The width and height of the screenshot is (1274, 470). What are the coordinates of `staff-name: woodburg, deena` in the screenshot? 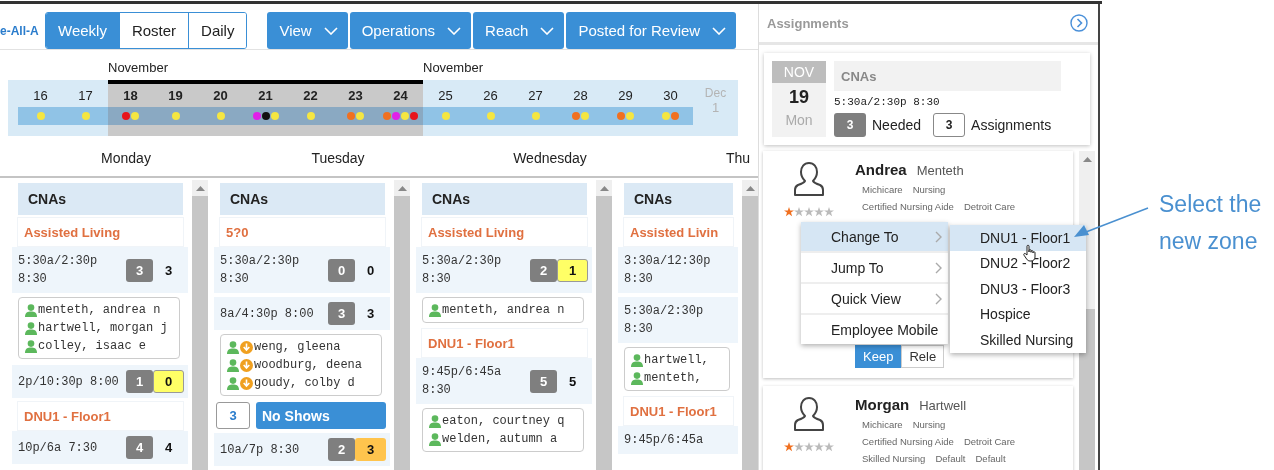 It's located at (308, 365).